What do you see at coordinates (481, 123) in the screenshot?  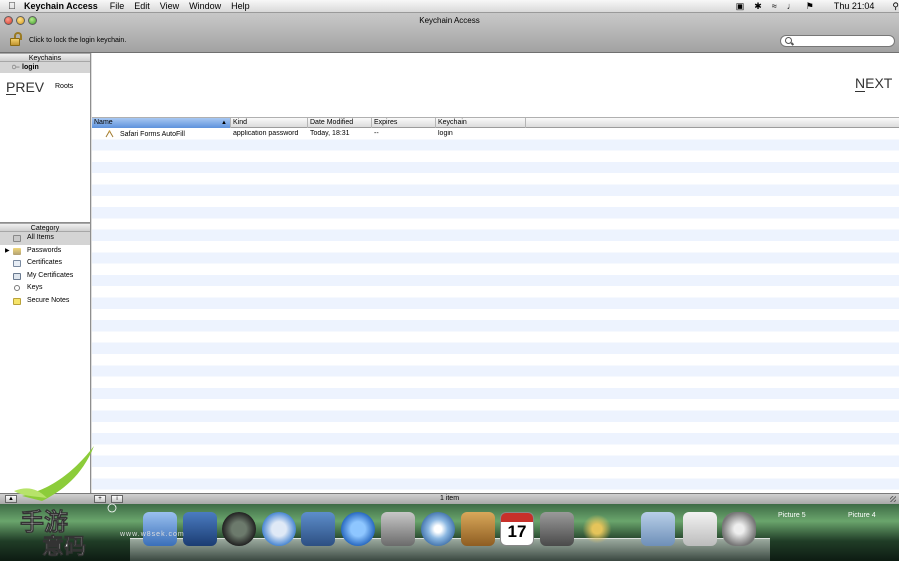 I see `column-header-keychain: Keychain` at bounding box center [481, 123].